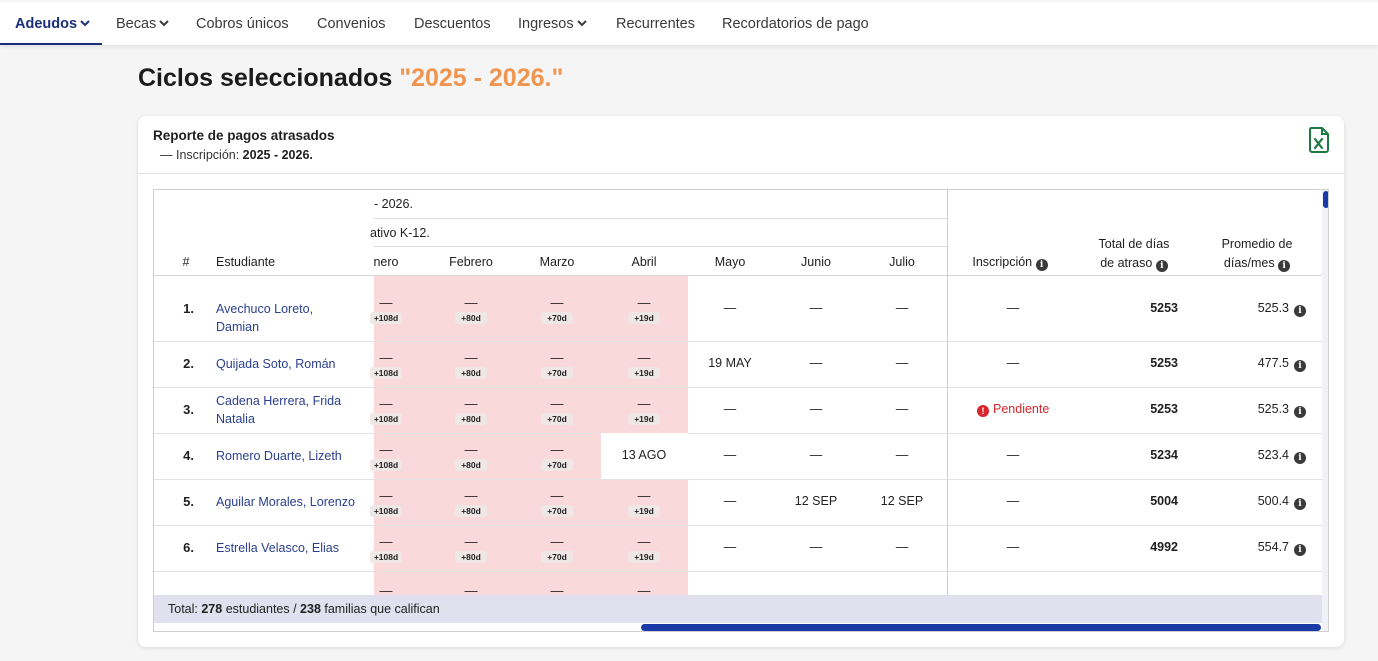  I want to click on tab-adeudos: Adeudos, so click(53, 24).